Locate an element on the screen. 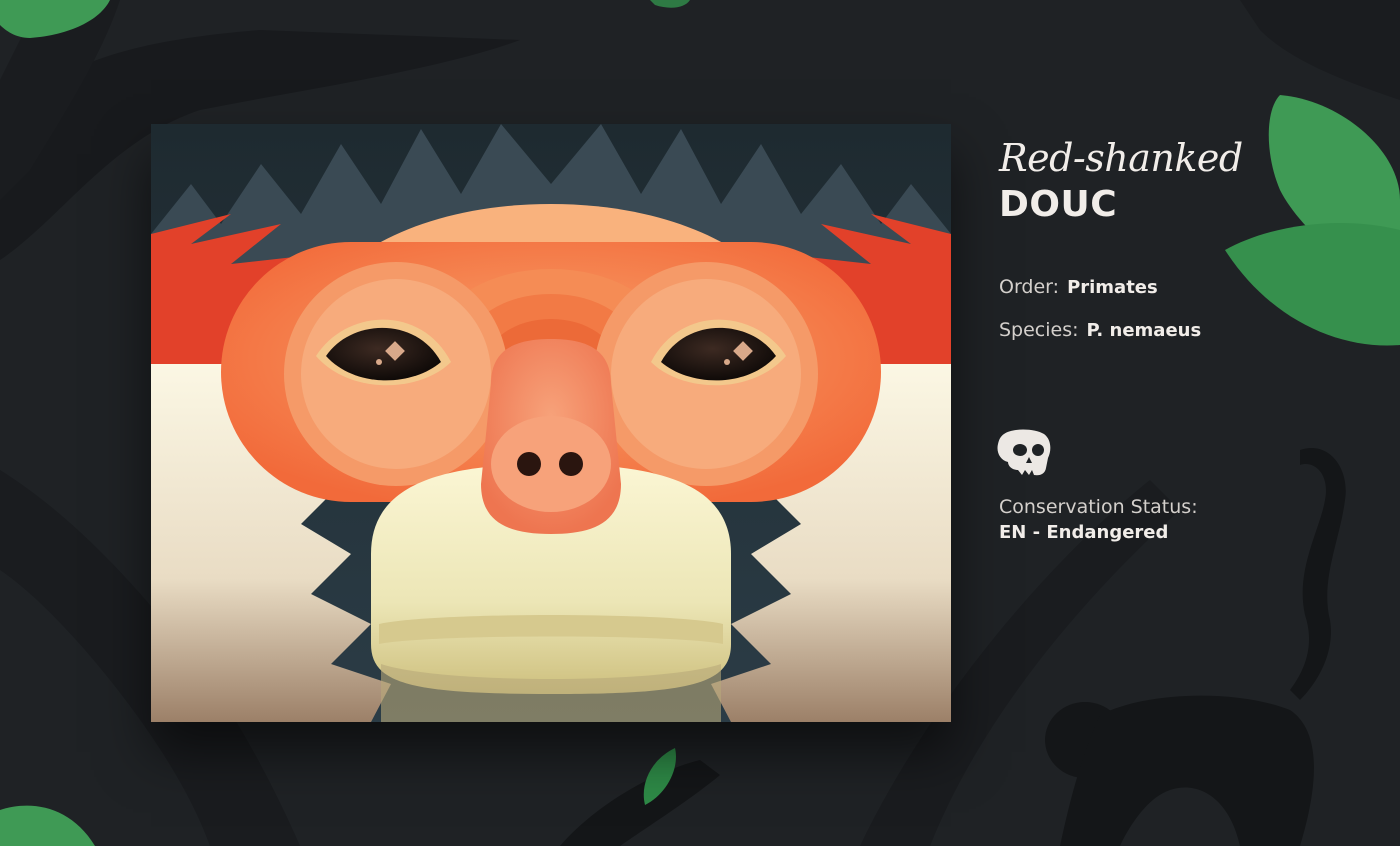 The image size is (1400, 846). species-value: P. nemaeus is located at coordinates (1144, 330).